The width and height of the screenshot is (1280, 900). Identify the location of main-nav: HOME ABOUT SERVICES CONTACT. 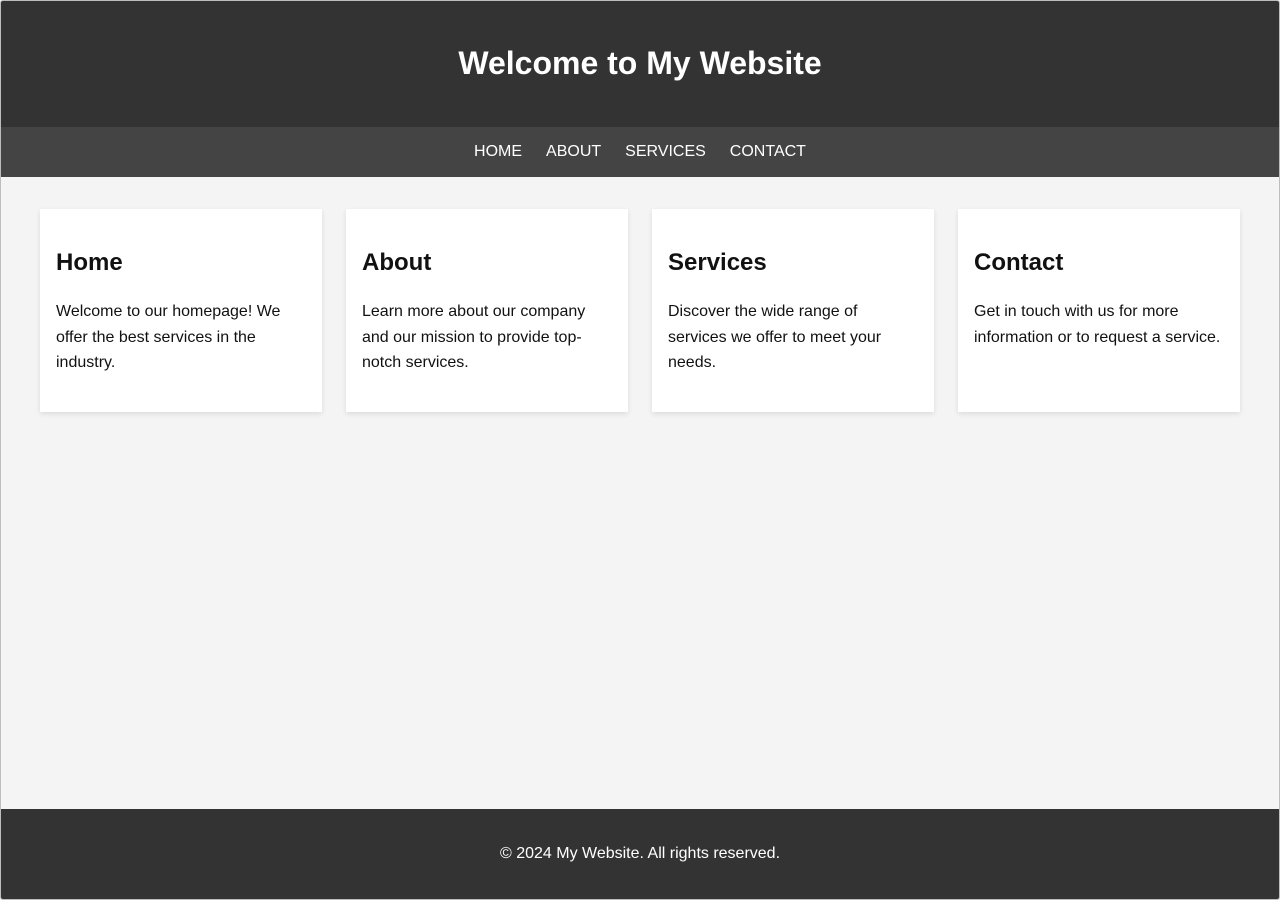
(640, 152).